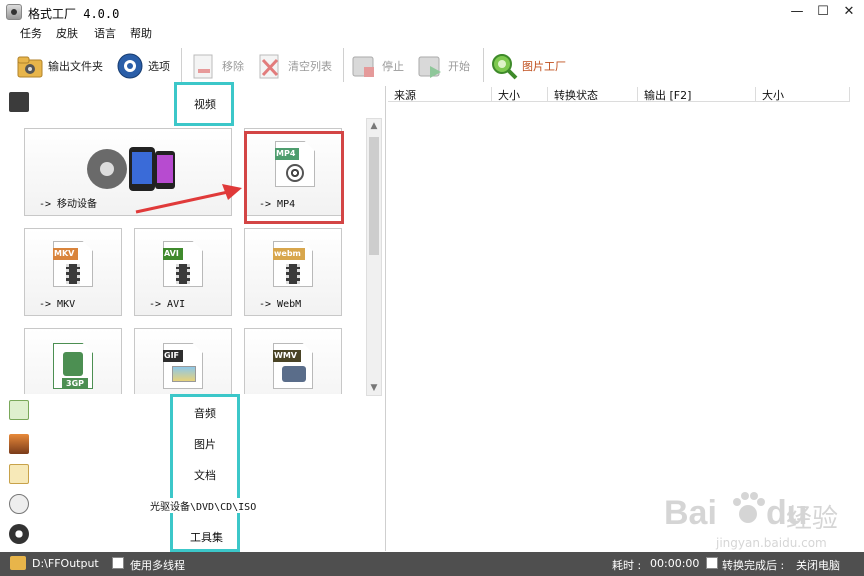 The width and height of the screenshot is (864, 576). Describe the element at coordinates (849, 12) in the screenshot. I see `close-button: ✕` at that location.